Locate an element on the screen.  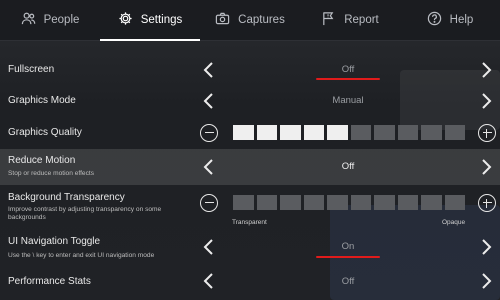
people-icon is located at coordinates (28, 20).